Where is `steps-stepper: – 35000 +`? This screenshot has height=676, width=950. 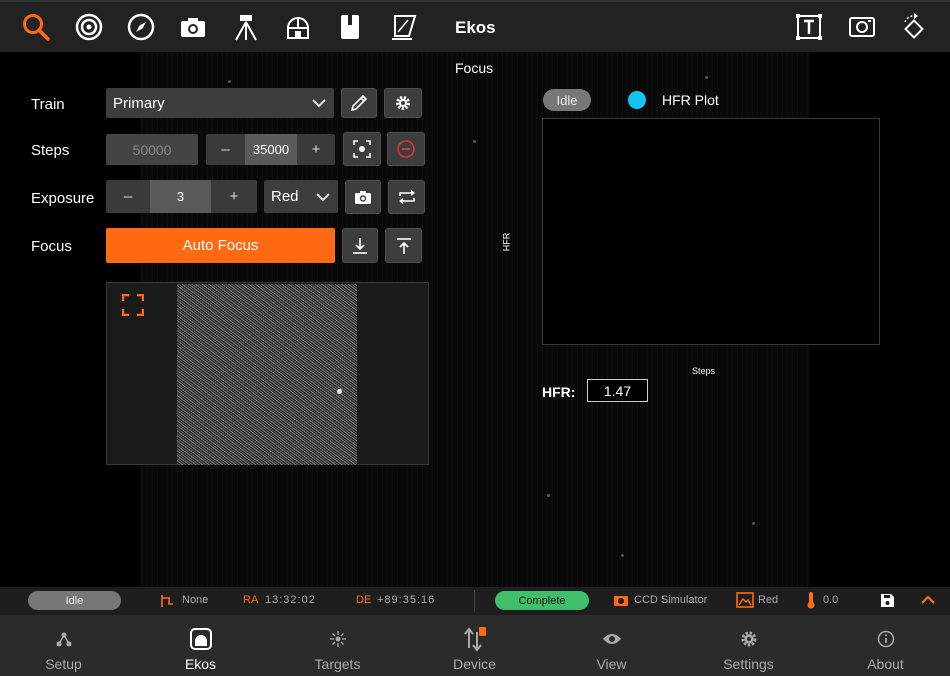
steps-stepper: – 35000 + is located at coordinates (270, 149).